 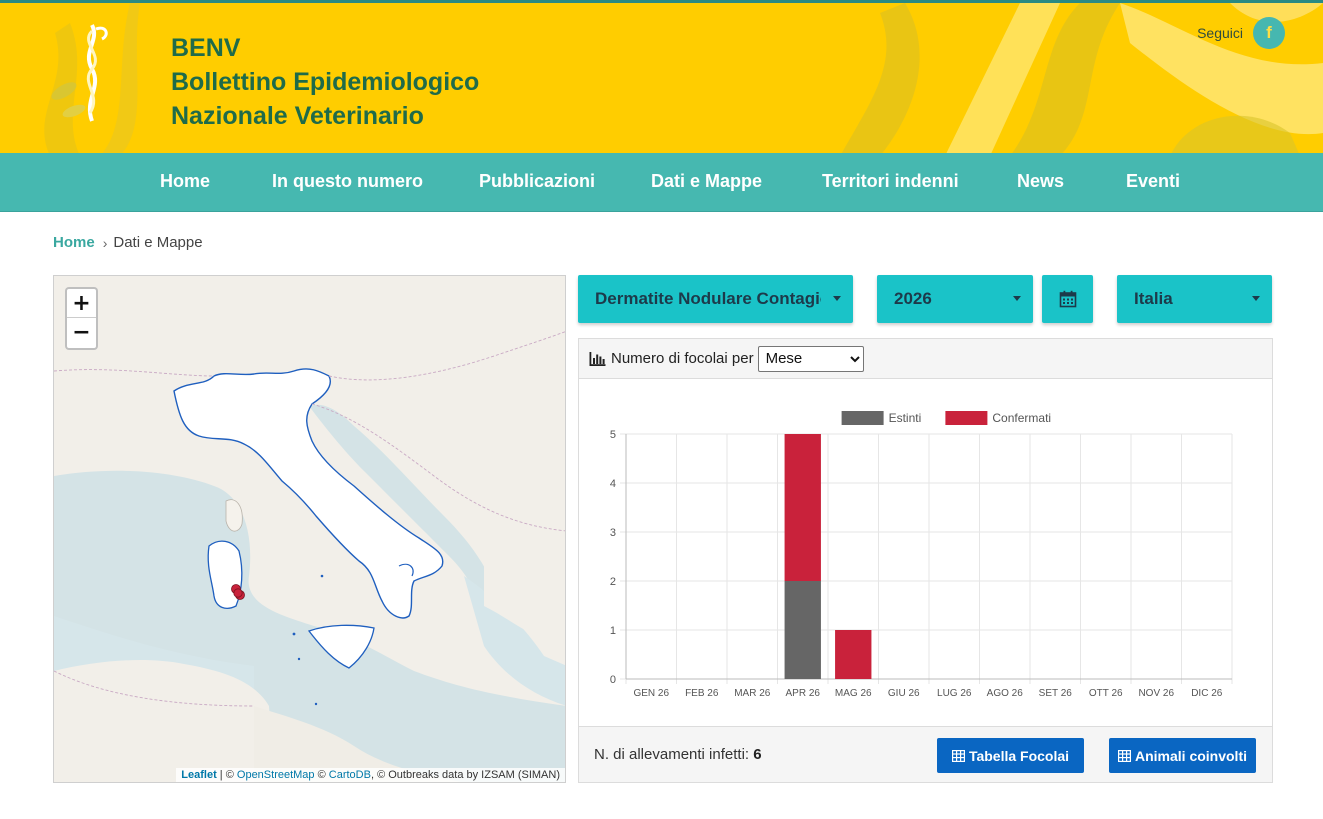 I want to click on table-outbreaks-label: Tabella Focolai, so click(x=1019, y=755).